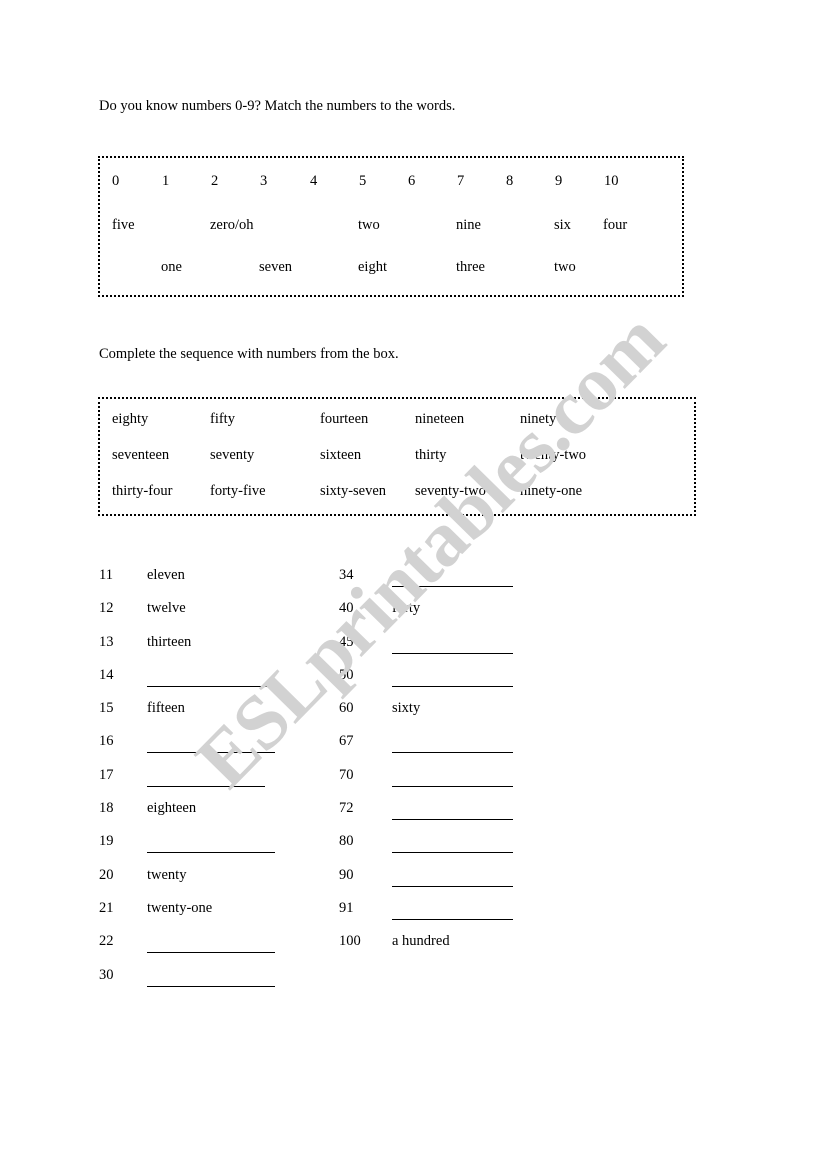 The width and height of the screenshot is (821, 1169). What do you see at coordinates (346, 808) in the screenshot?
I see `sequence-number: 72` at bounding box center [346, 808].